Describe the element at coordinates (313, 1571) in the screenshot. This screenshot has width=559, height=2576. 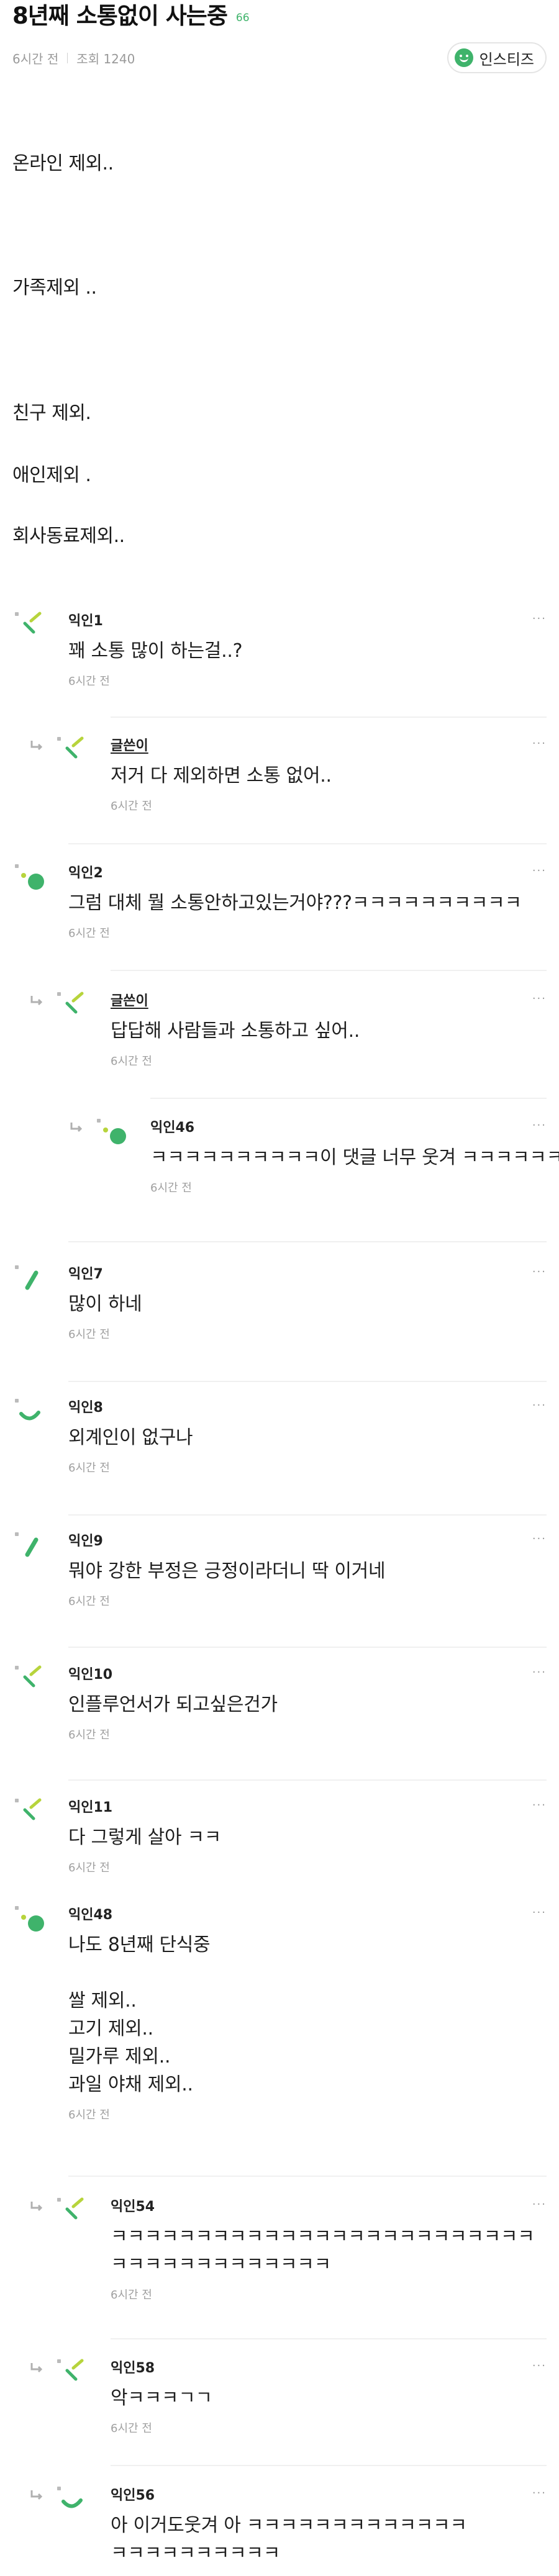
I see `comment-text: 뭐야 강한 부정은 긍정이라더니 딱 이거네` at that location.